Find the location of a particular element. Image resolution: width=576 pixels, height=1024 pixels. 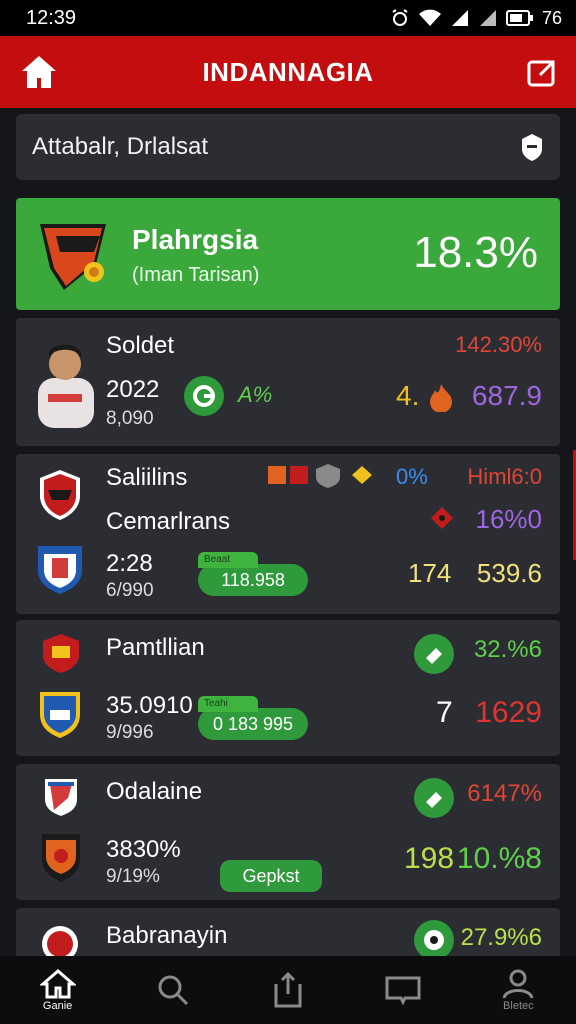

card-right-b: 539.6 is located at coordinates (509, 573).